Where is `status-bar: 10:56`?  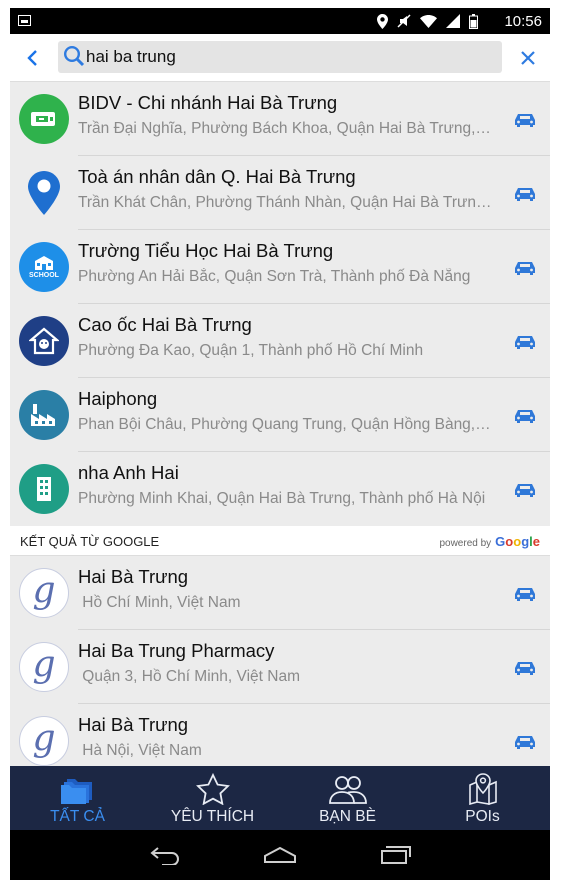
status-bar: 10:56 is located at coordinates (280, 21).